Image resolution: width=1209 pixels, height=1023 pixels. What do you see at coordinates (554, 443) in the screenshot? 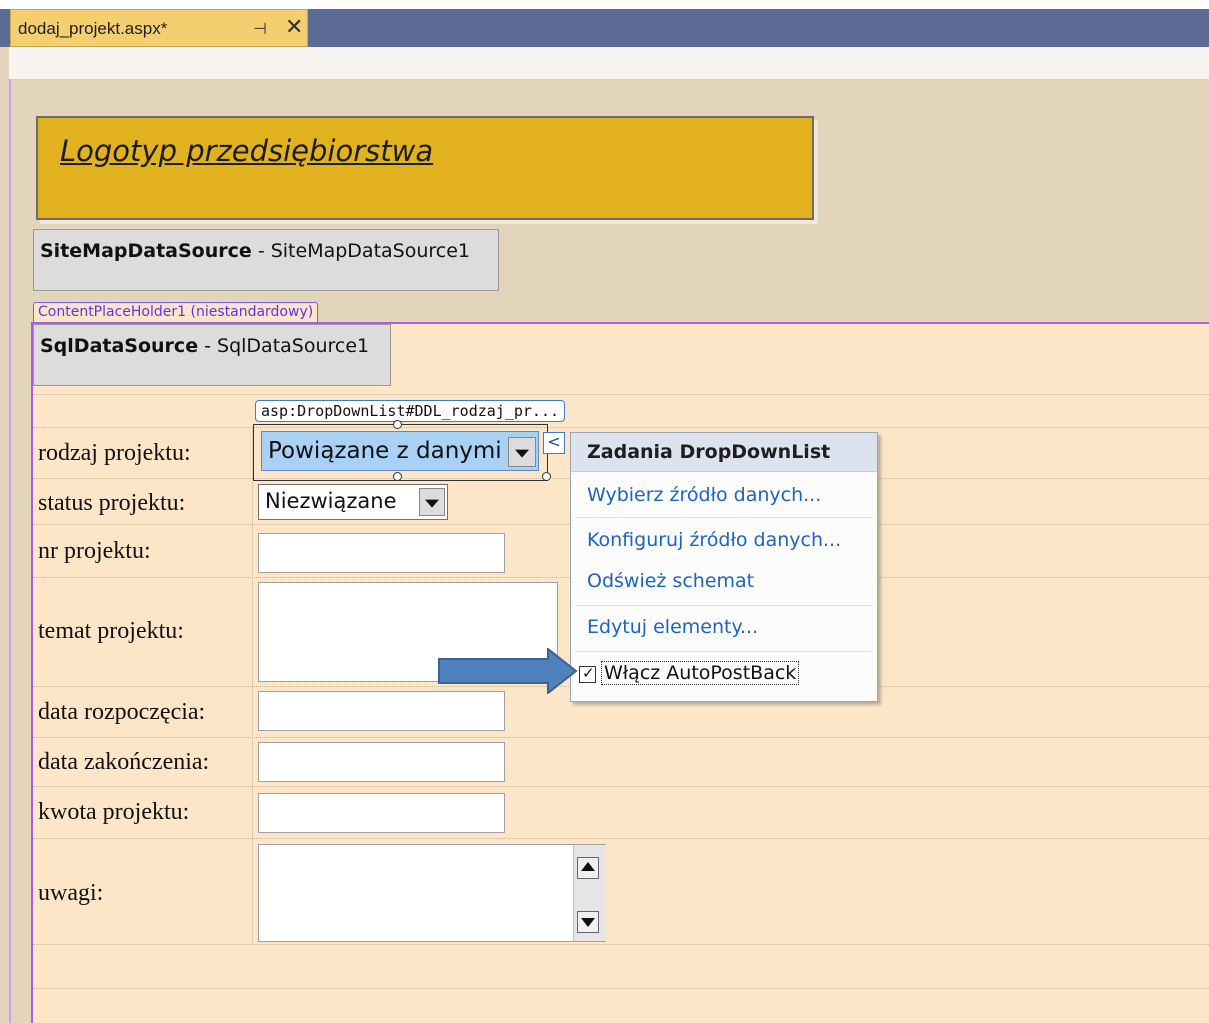
I see `smart-tag-button: <` at bounding box center [554, 443].